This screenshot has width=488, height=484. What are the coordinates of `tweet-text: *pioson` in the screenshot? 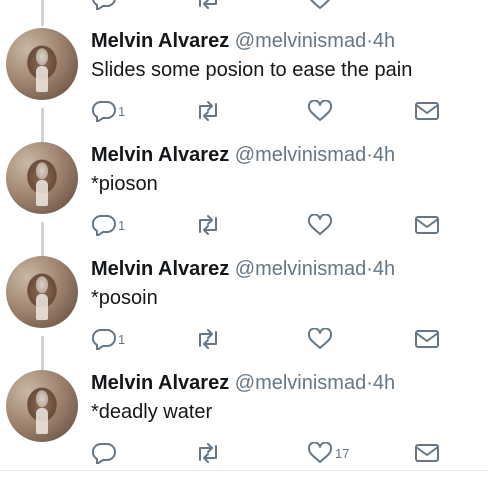 It's located at (124, 184).